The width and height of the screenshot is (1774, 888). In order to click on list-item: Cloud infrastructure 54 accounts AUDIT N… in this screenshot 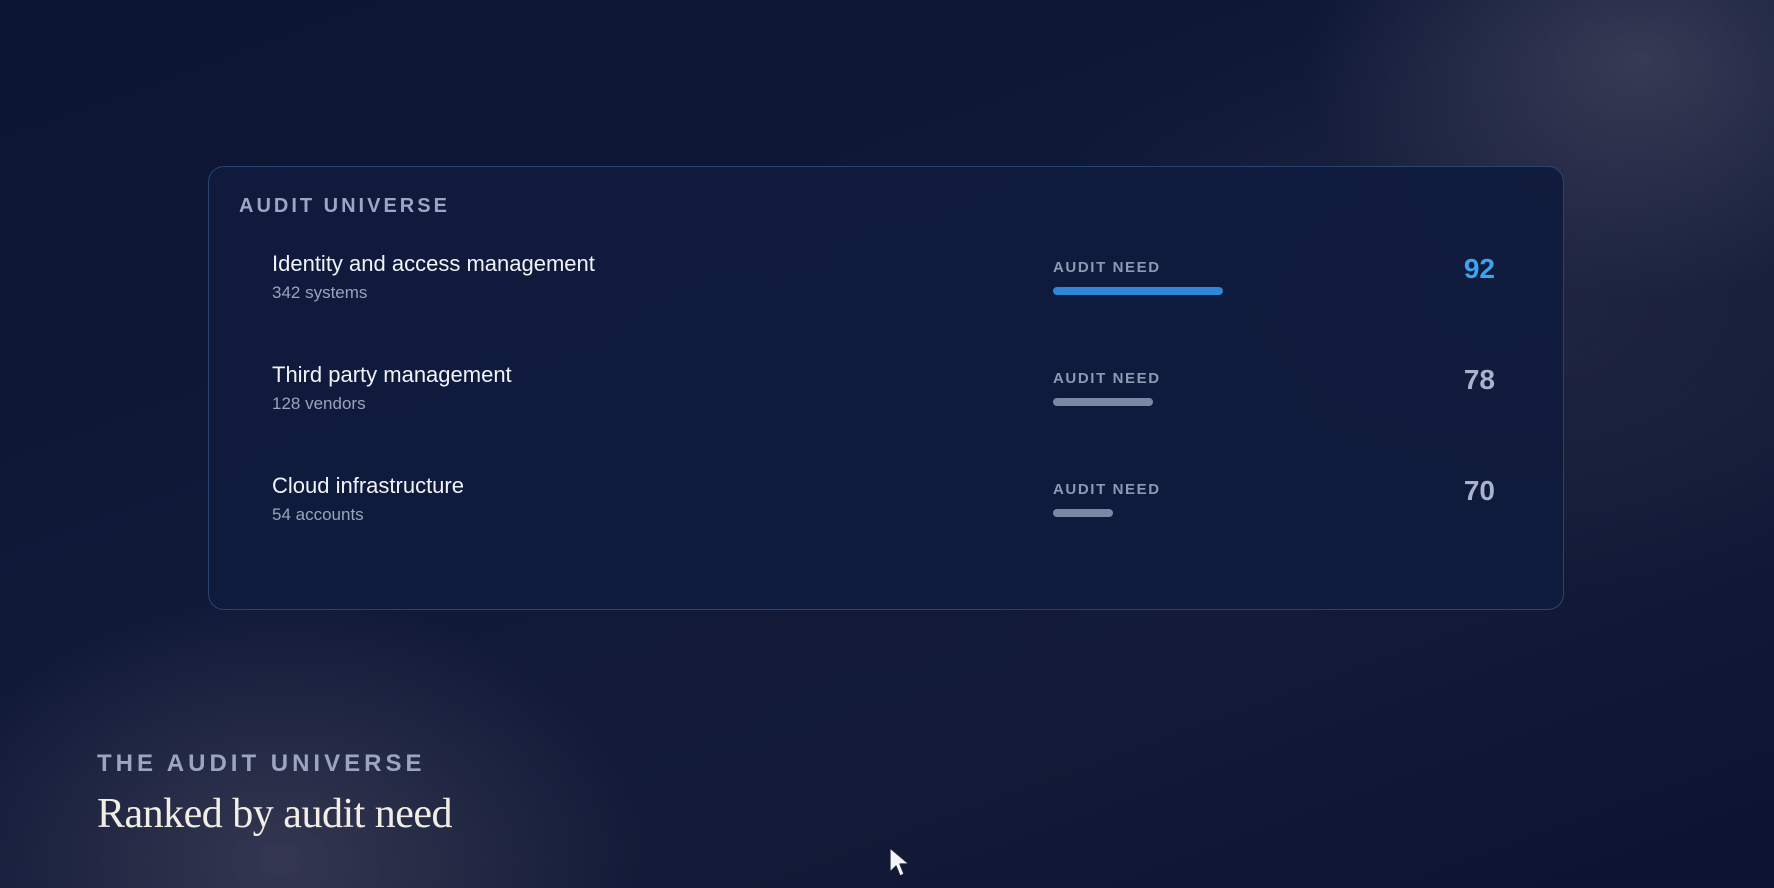, I will do `click(886, 513)`.